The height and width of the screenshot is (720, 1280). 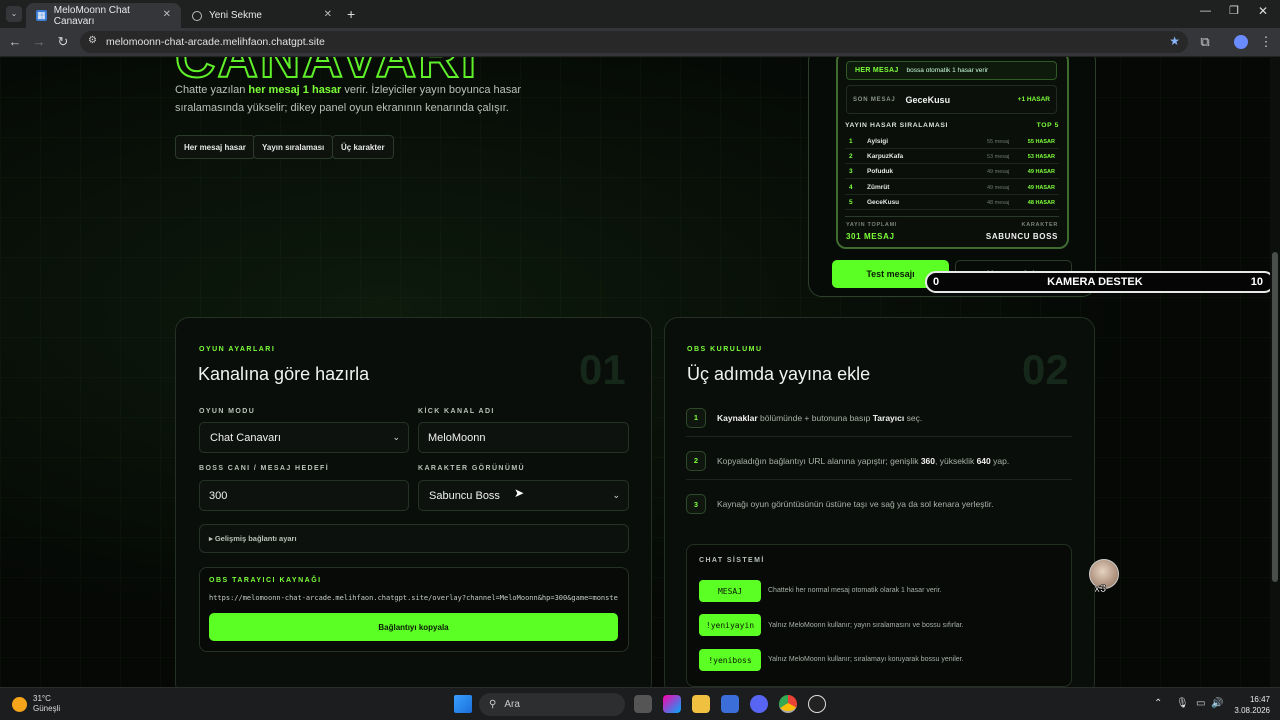 What do you see at coordinates (1041, 141) in the screenshot?
I see `rank-damage: 55 HASAR` at bounding box center [1041, 141].